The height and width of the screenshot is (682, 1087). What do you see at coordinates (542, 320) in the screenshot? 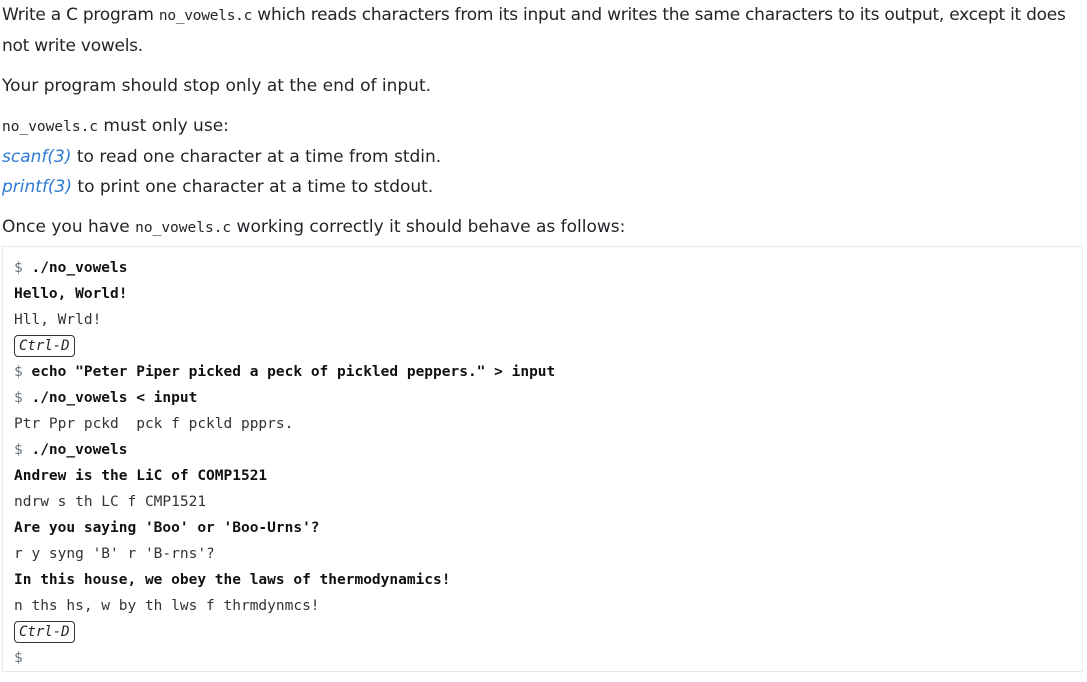
I see `terminal-line: Hll, Wrld!` at bounding box center [542, 320].